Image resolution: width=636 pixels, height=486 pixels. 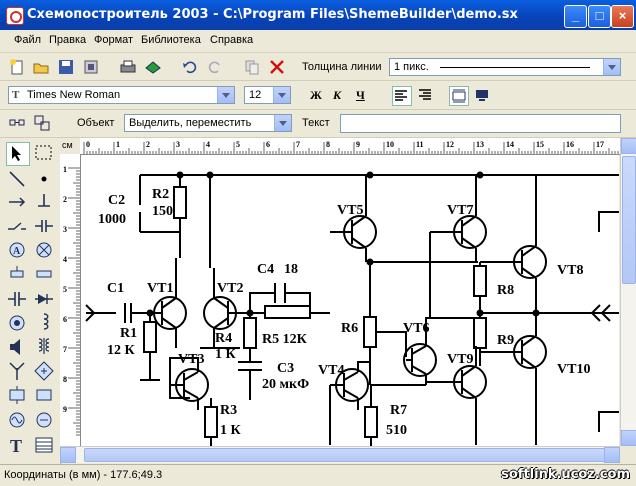 I want to click on capacitor-polar-icon, so click(x=44, y=226).